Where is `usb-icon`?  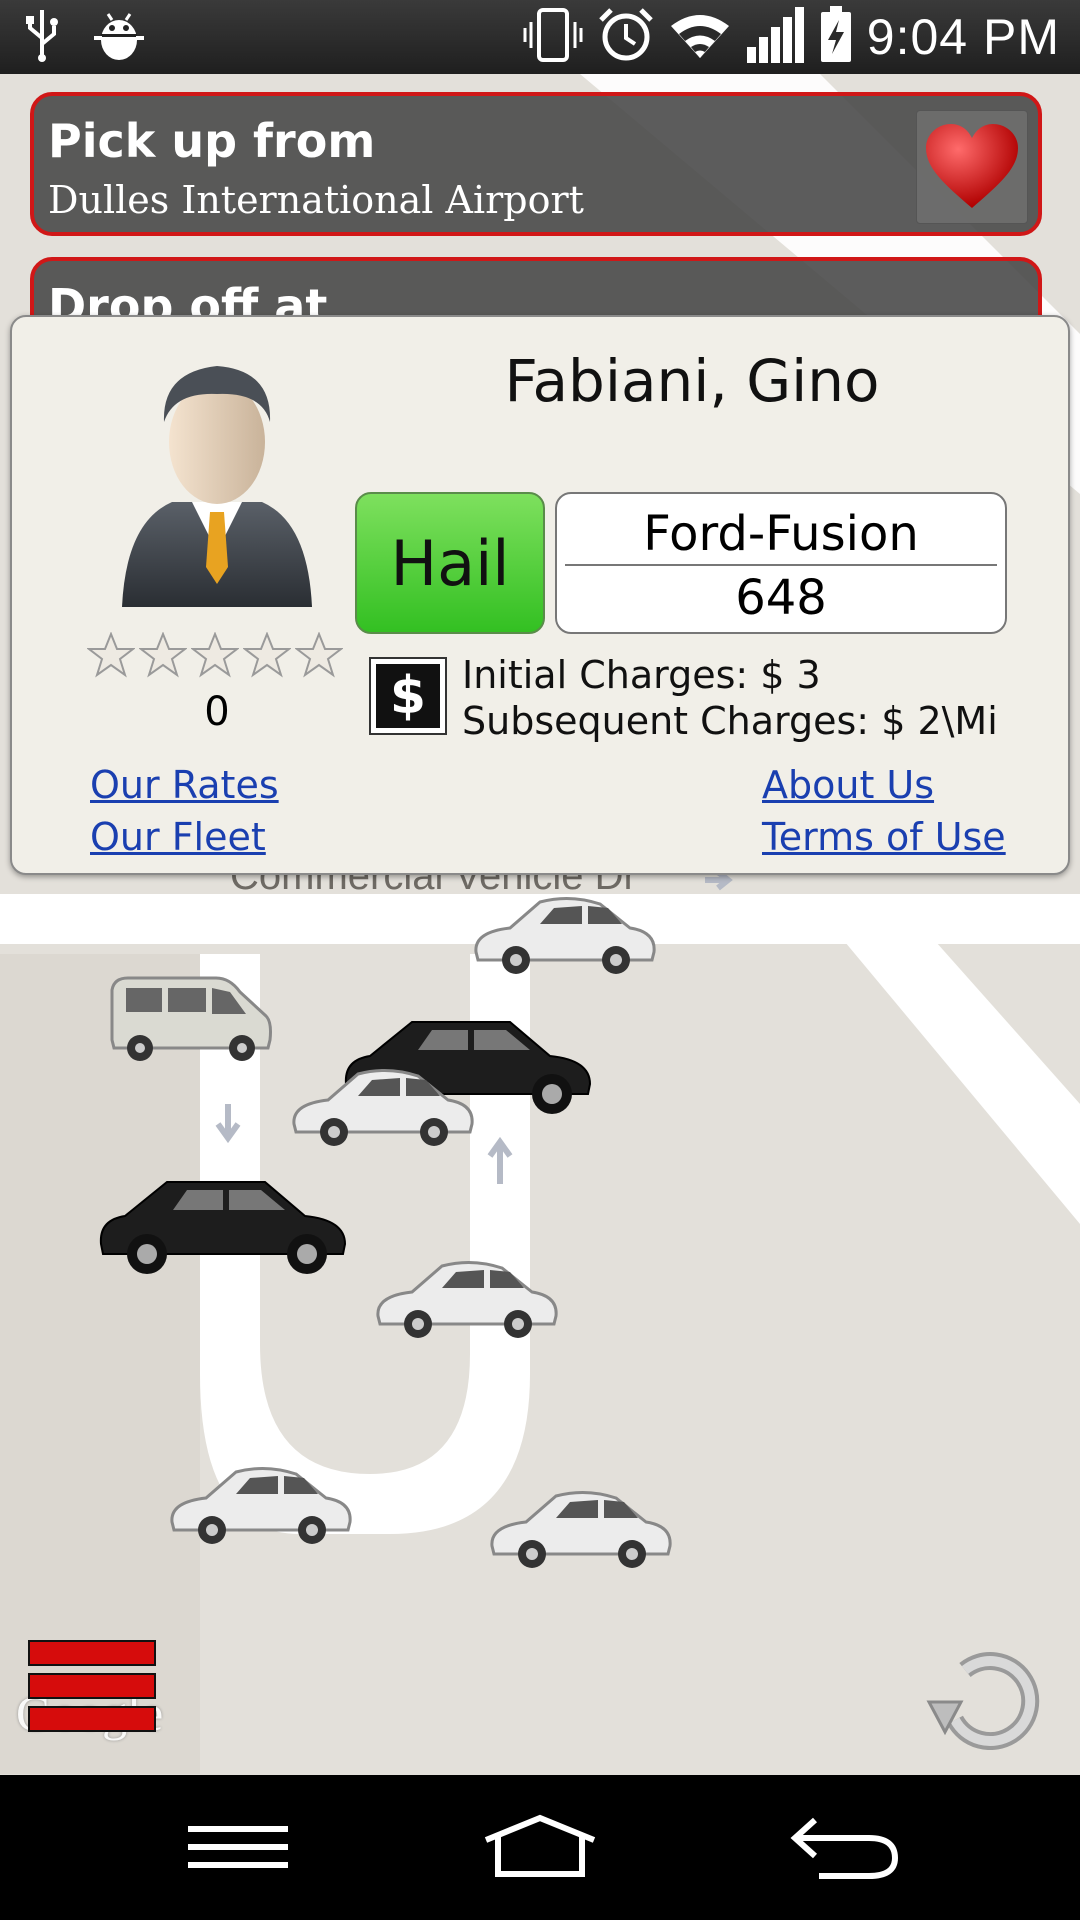 usb-icon is located at coordinates (42, 37).